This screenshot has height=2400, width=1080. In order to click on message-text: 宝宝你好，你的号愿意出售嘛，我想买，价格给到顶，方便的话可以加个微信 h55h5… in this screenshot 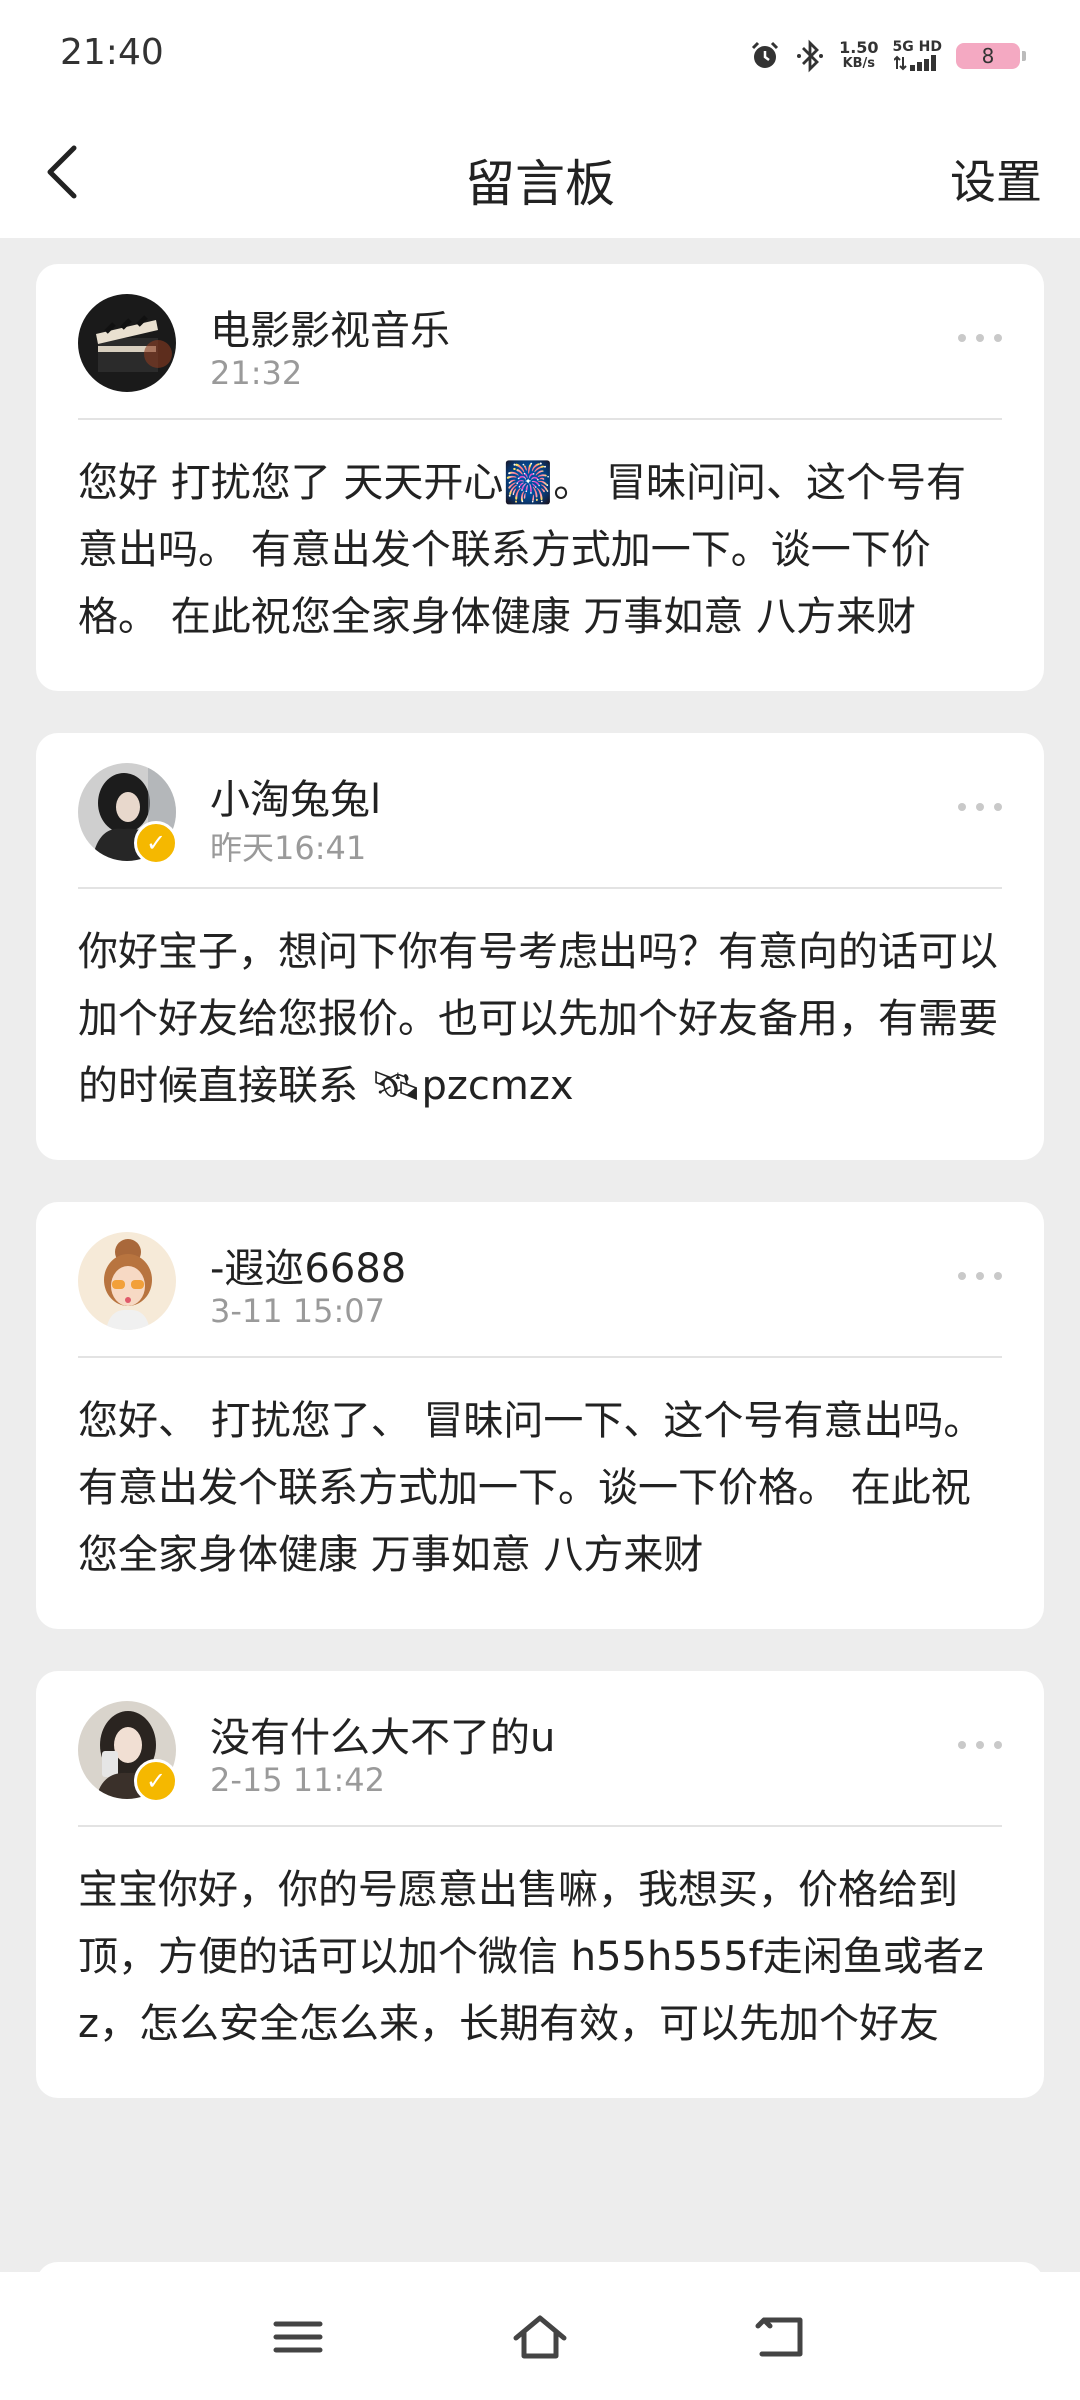, I will do `click(531, 1957)`.